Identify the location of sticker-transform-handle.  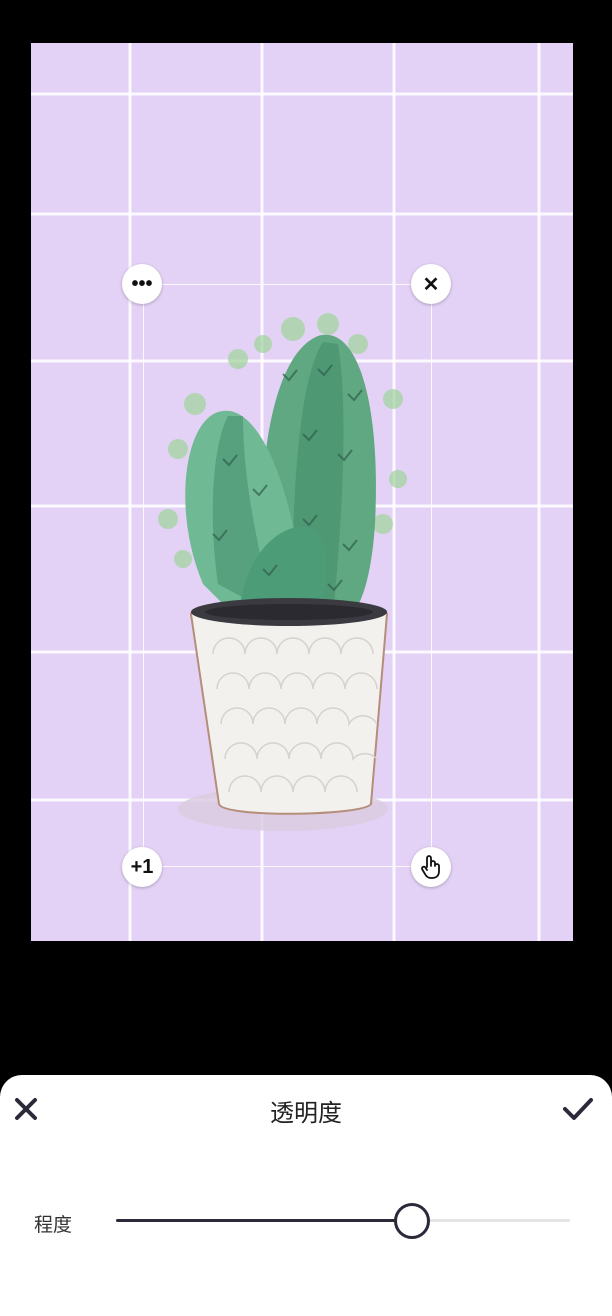
(431, 867).